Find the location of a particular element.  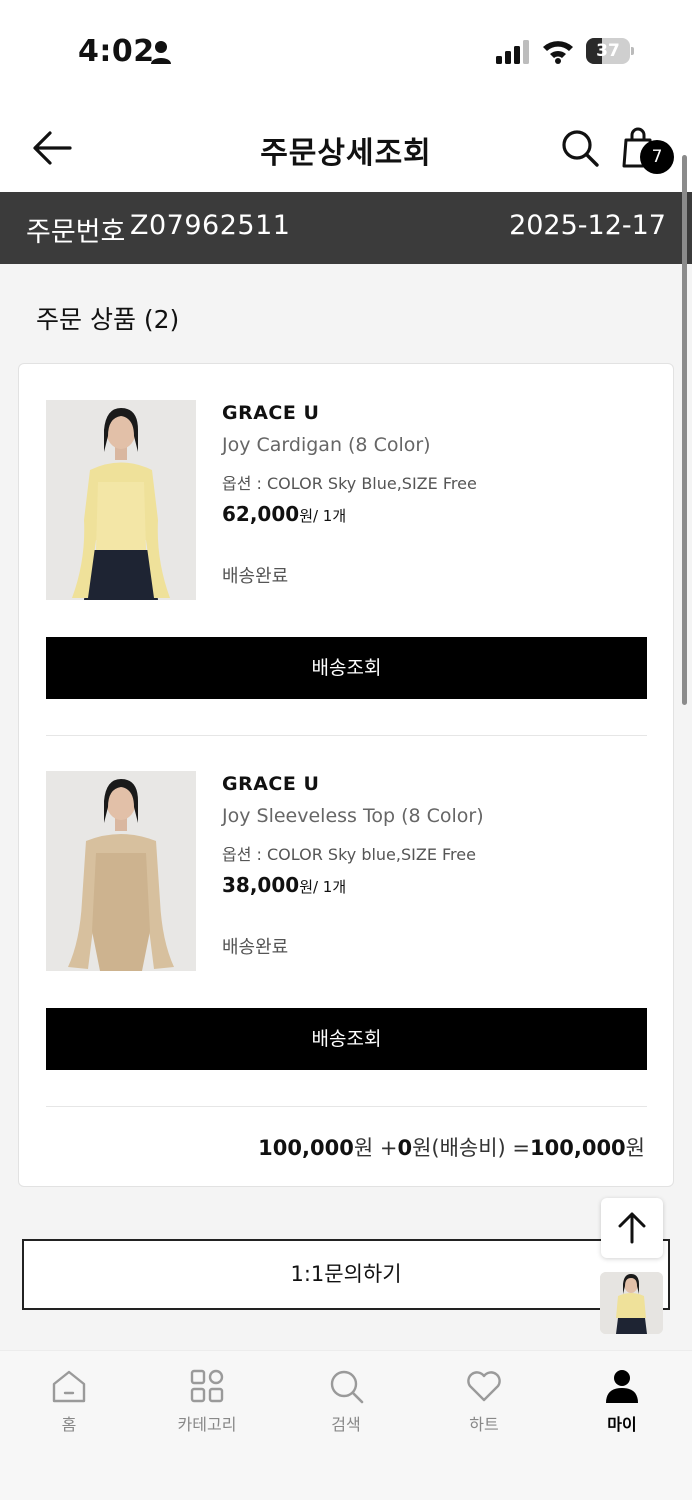

total-divider is located at coordinates (346, 1106).